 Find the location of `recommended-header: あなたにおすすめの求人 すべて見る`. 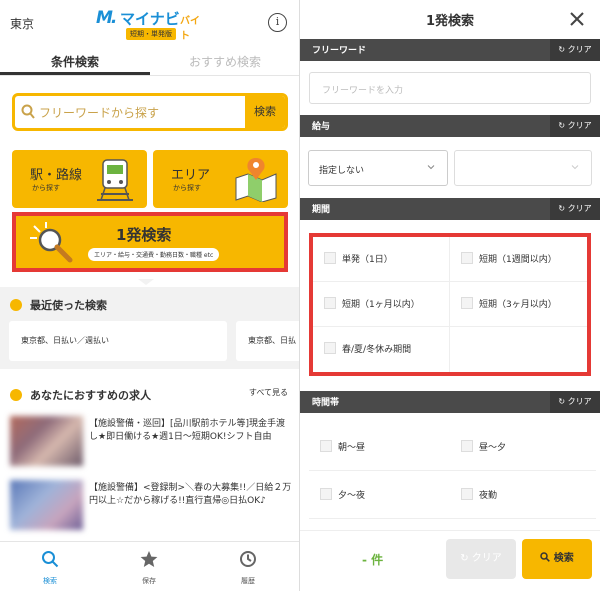

recommended-header: あなたにおすすめの求人 すべて見る is located at coordinates (149, 393).